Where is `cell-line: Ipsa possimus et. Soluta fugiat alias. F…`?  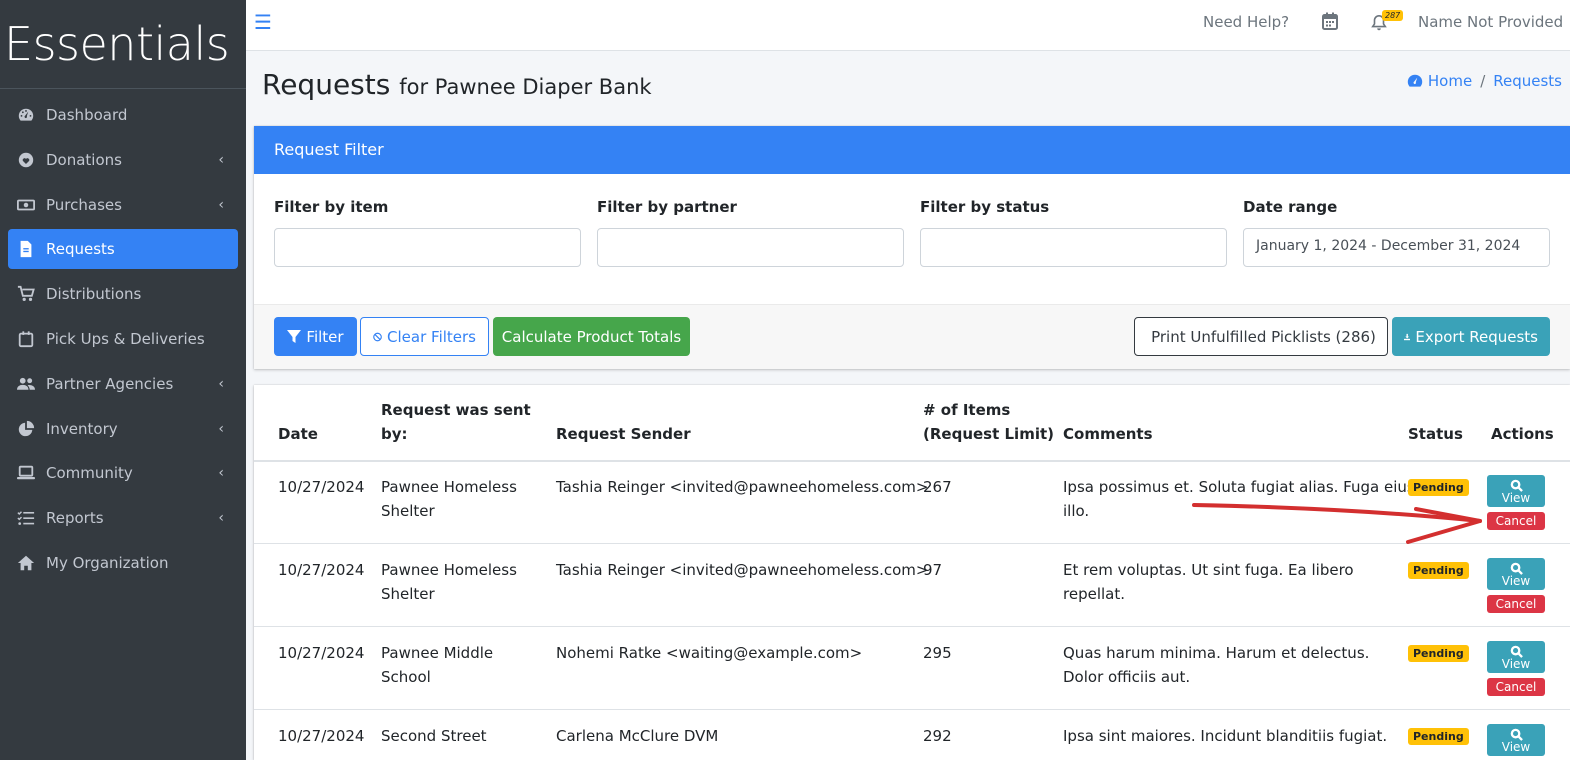 cell-line: Ipsa possimus et. Soluta fugiat alias. F… is located at coordinates (1239, 487).